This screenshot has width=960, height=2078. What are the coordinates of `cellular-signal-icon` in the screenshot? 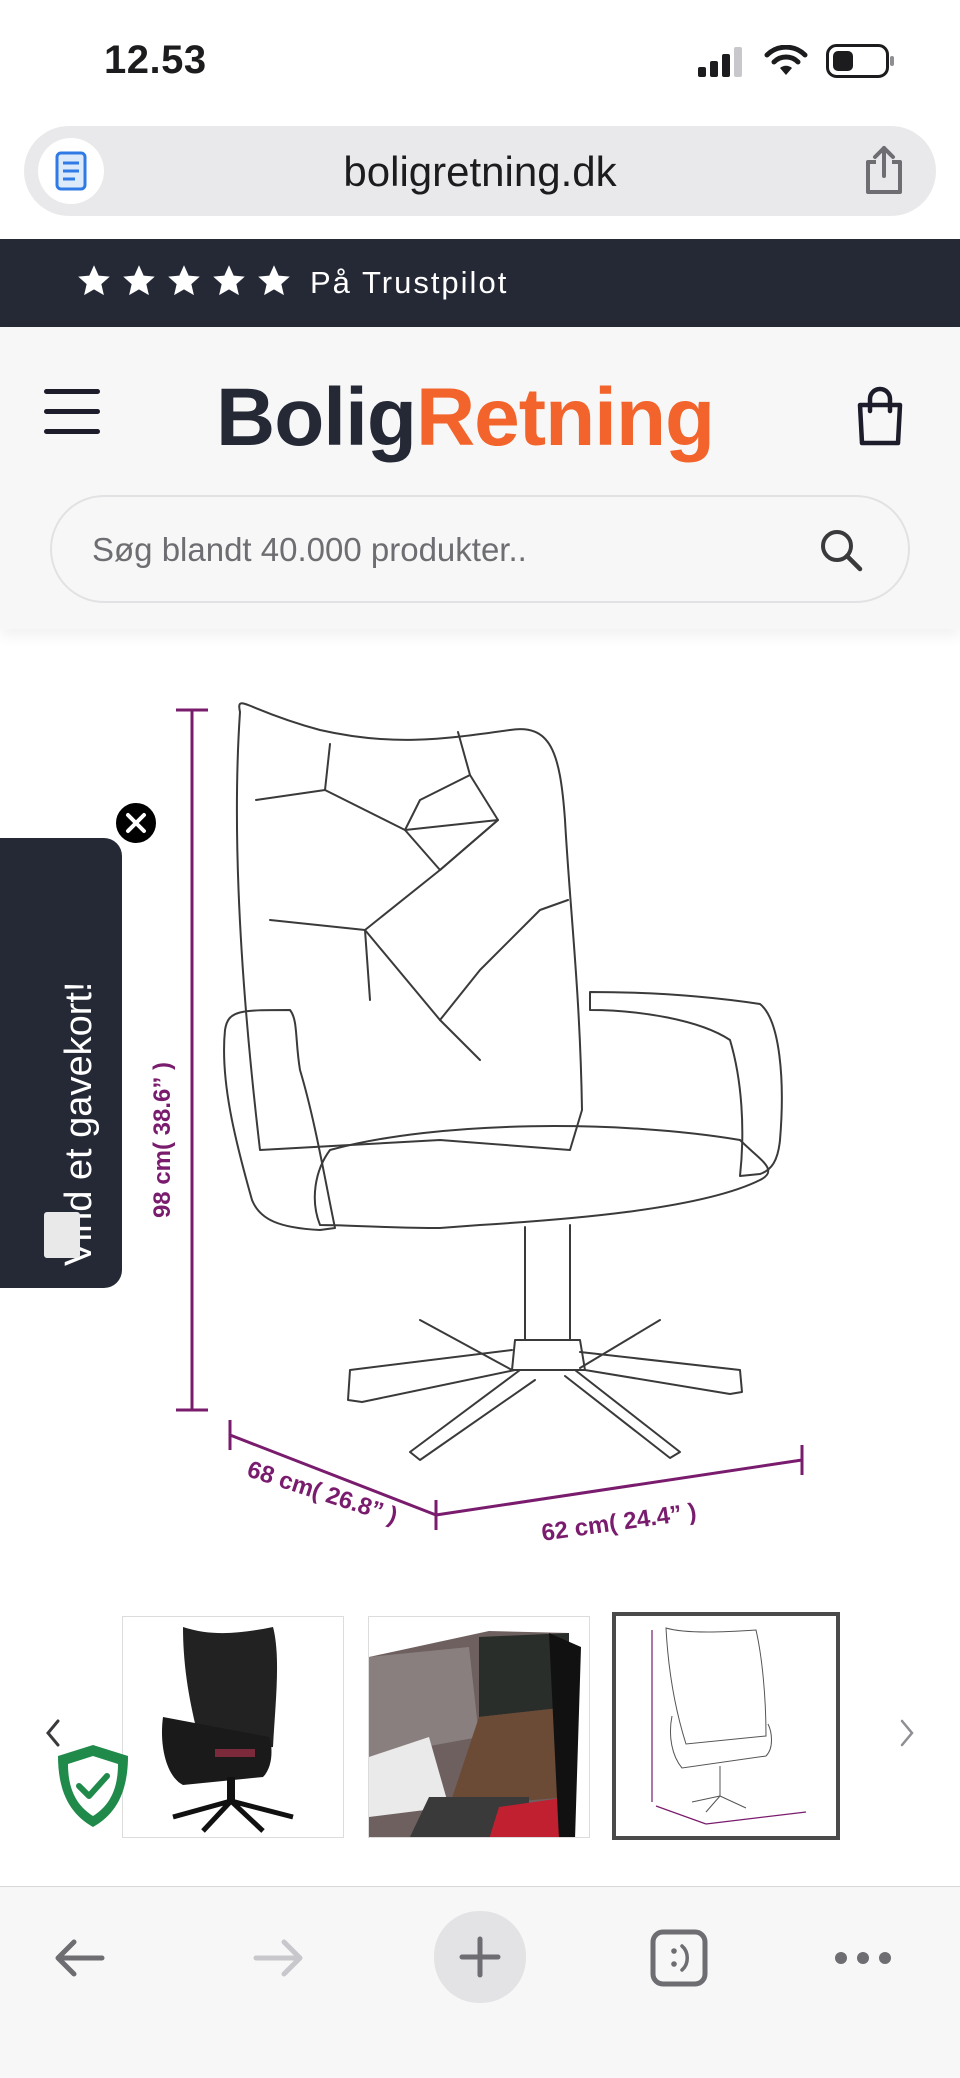 It's located at (720, 62).